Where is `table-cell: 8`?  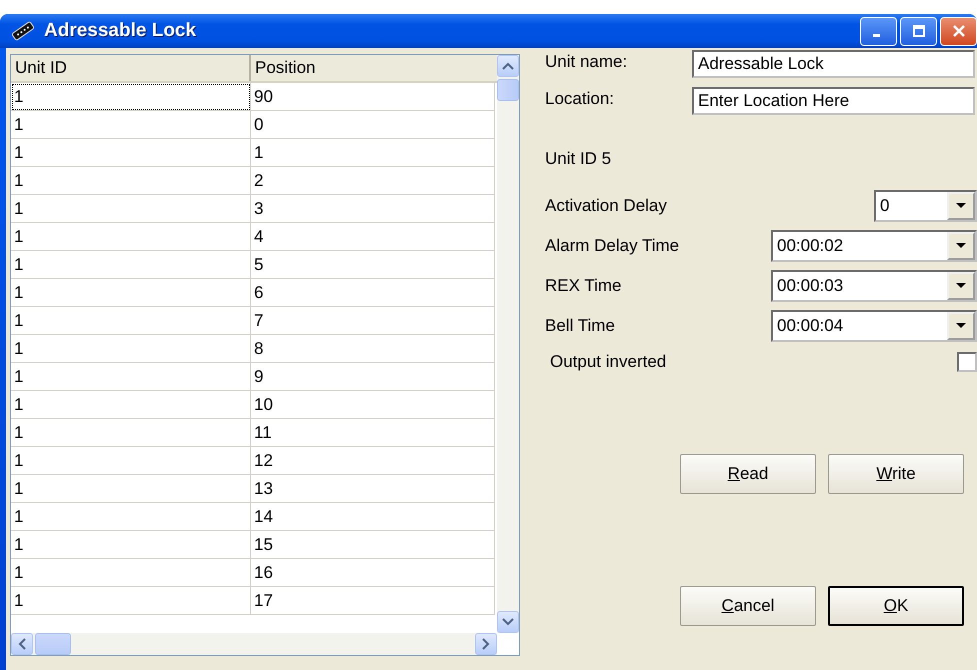
table-cell: 8 is located at coordinates (373, 349).